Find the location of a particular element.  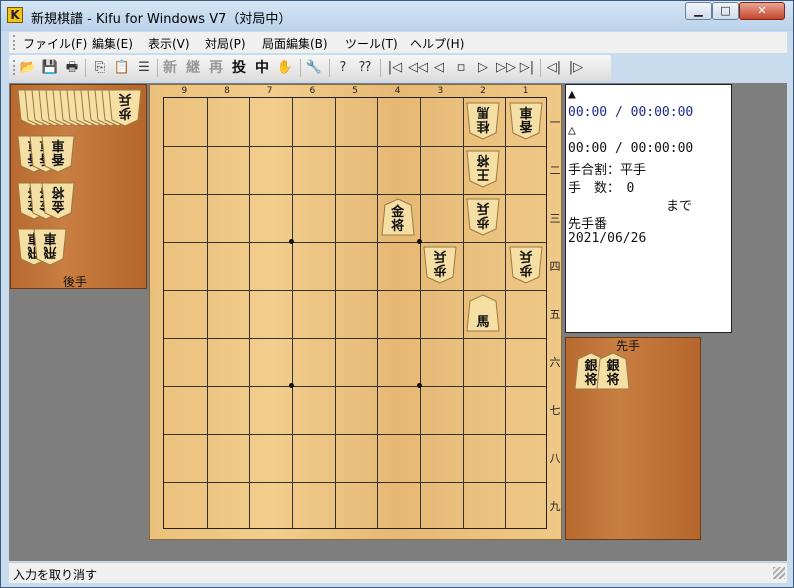

mode-button: 中 is located at coordinates (262, 68).